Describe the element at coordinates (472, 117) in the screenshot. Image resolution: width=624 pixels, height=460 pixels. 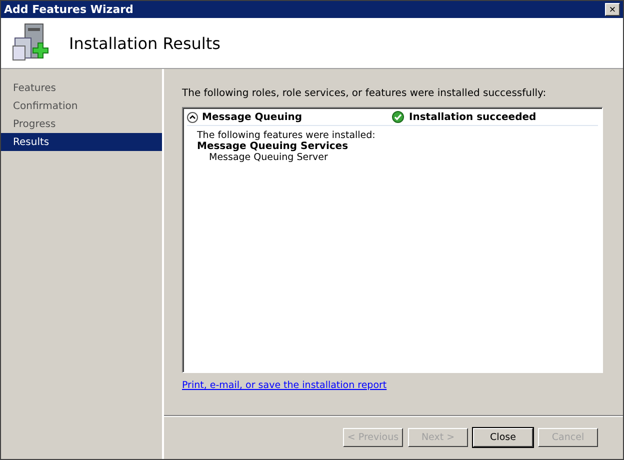
I see `status-text: Installation succeeded` at that location.